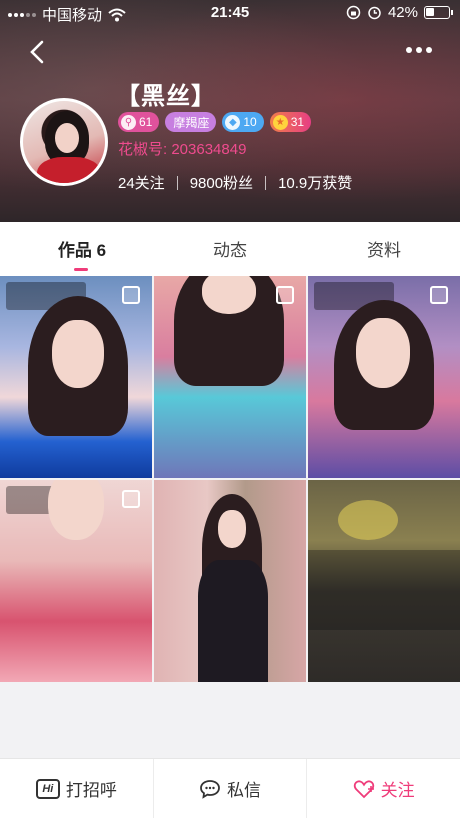 This screenshot has width=460, height=818. What do you see at coordinates (82, 248) in the screenshot?
I see `tab-works: 作品 6` at bounding box center [82, 248].